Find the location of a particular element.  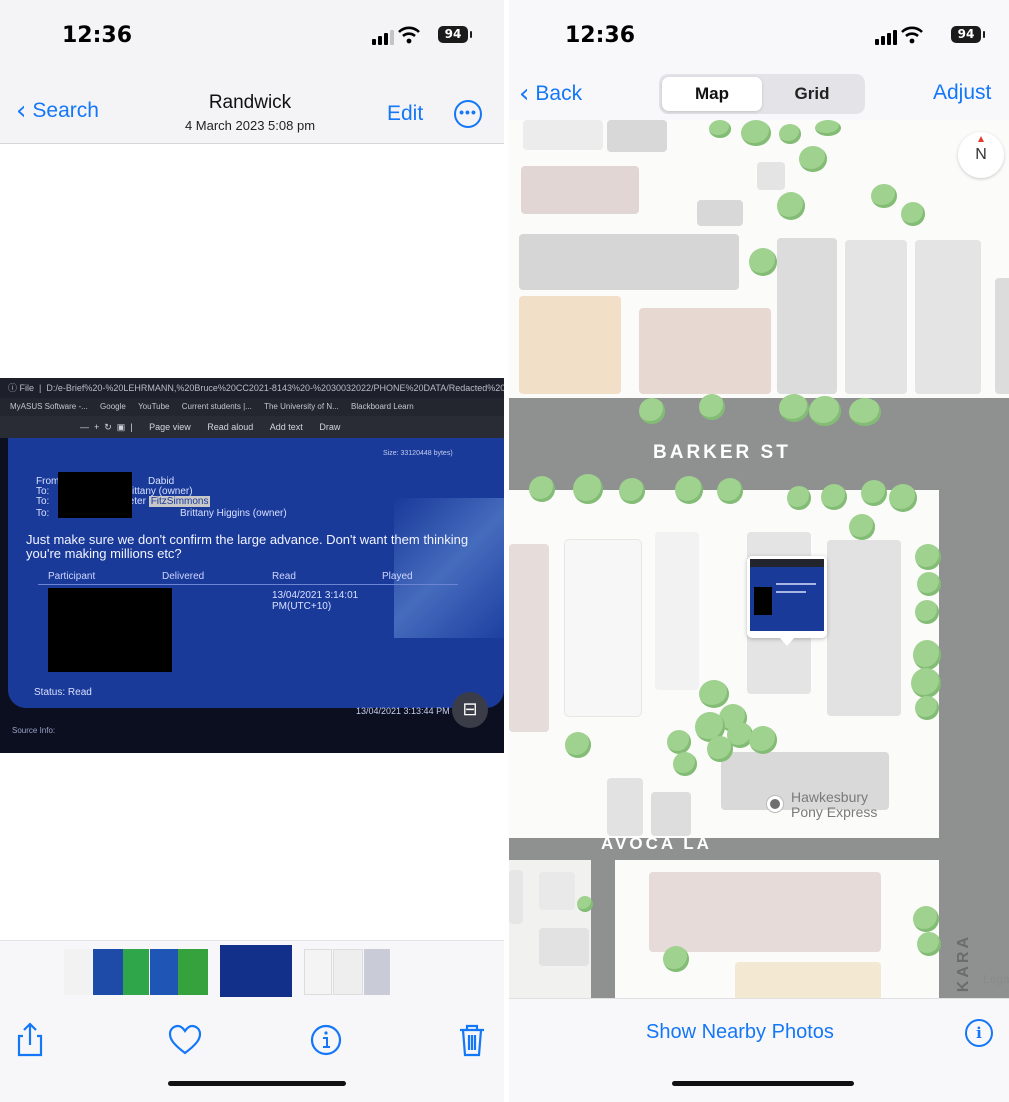

message-timestamp: 13/04/2021 3:13:44 PM is located at coordinates (403, 711).